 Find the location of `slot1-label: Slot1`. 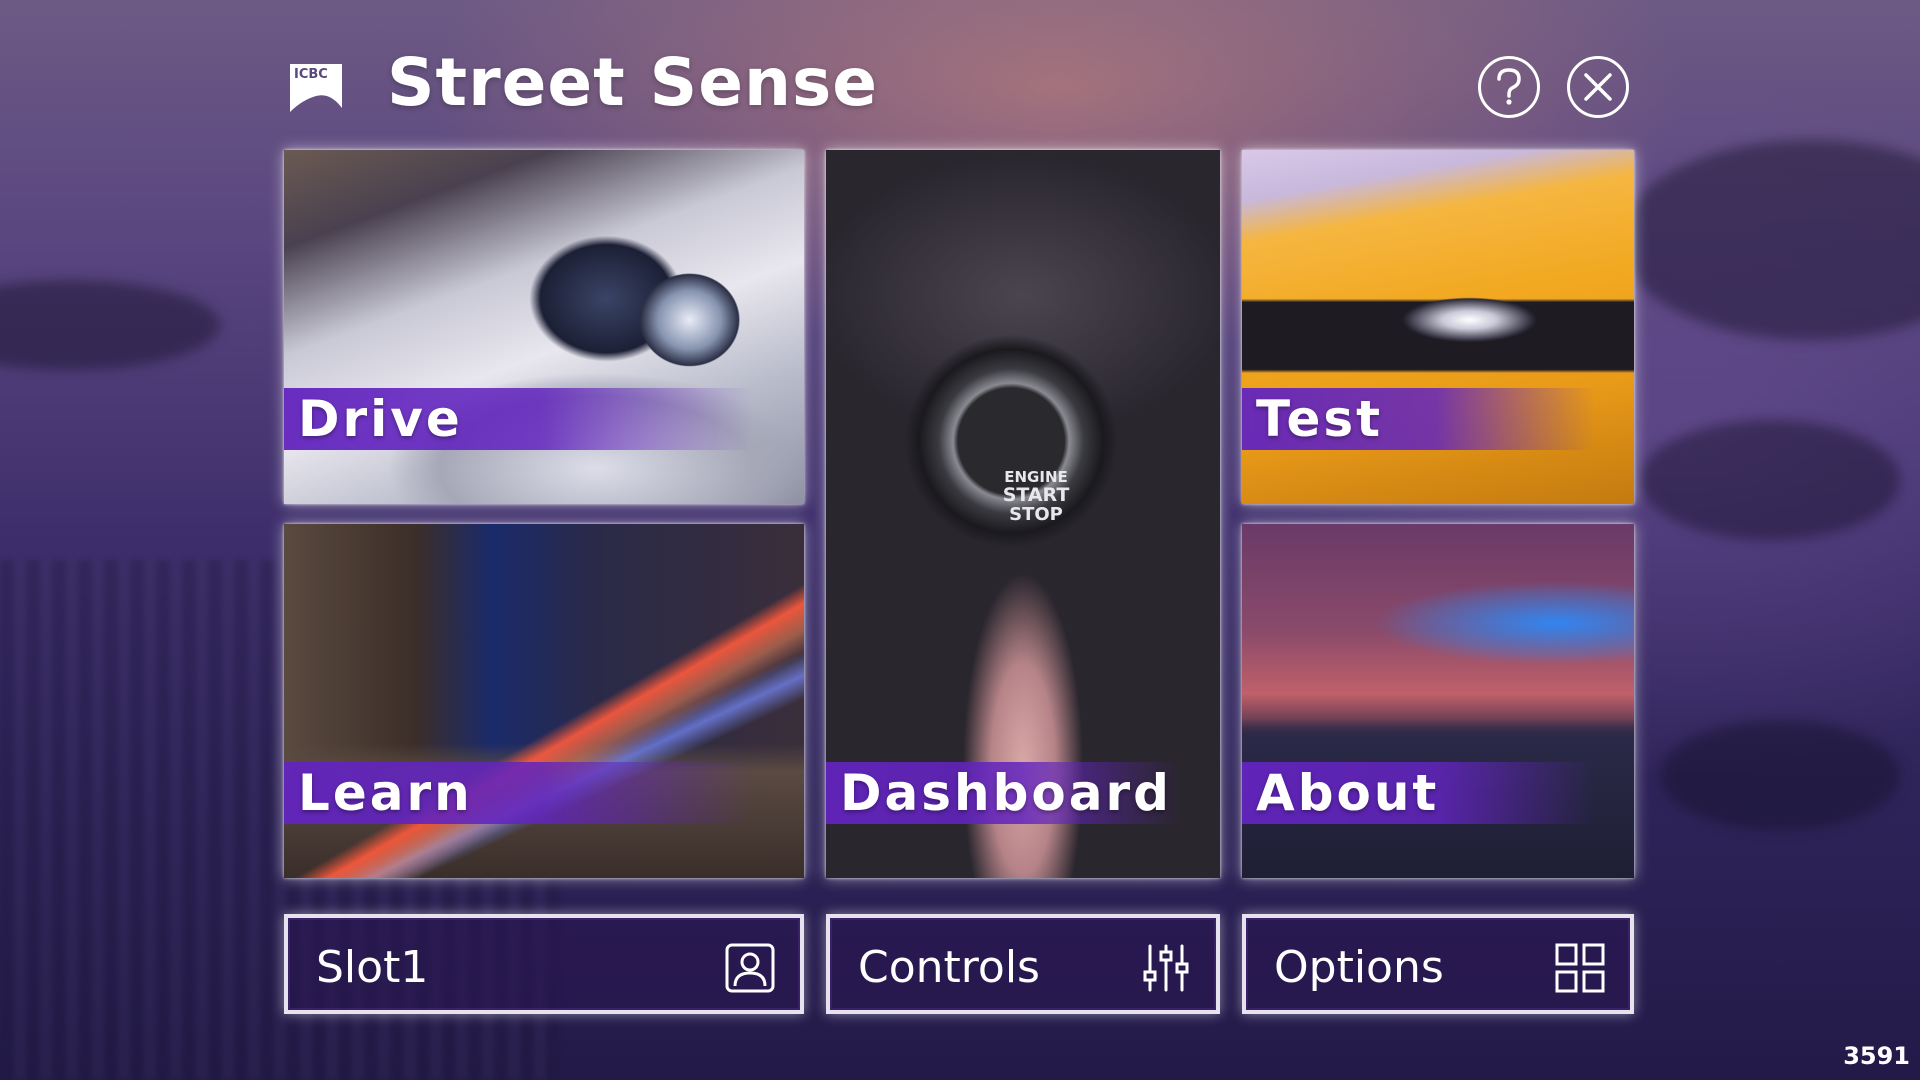

slot1-label: Slot1 is located at coordinates (372, 967).